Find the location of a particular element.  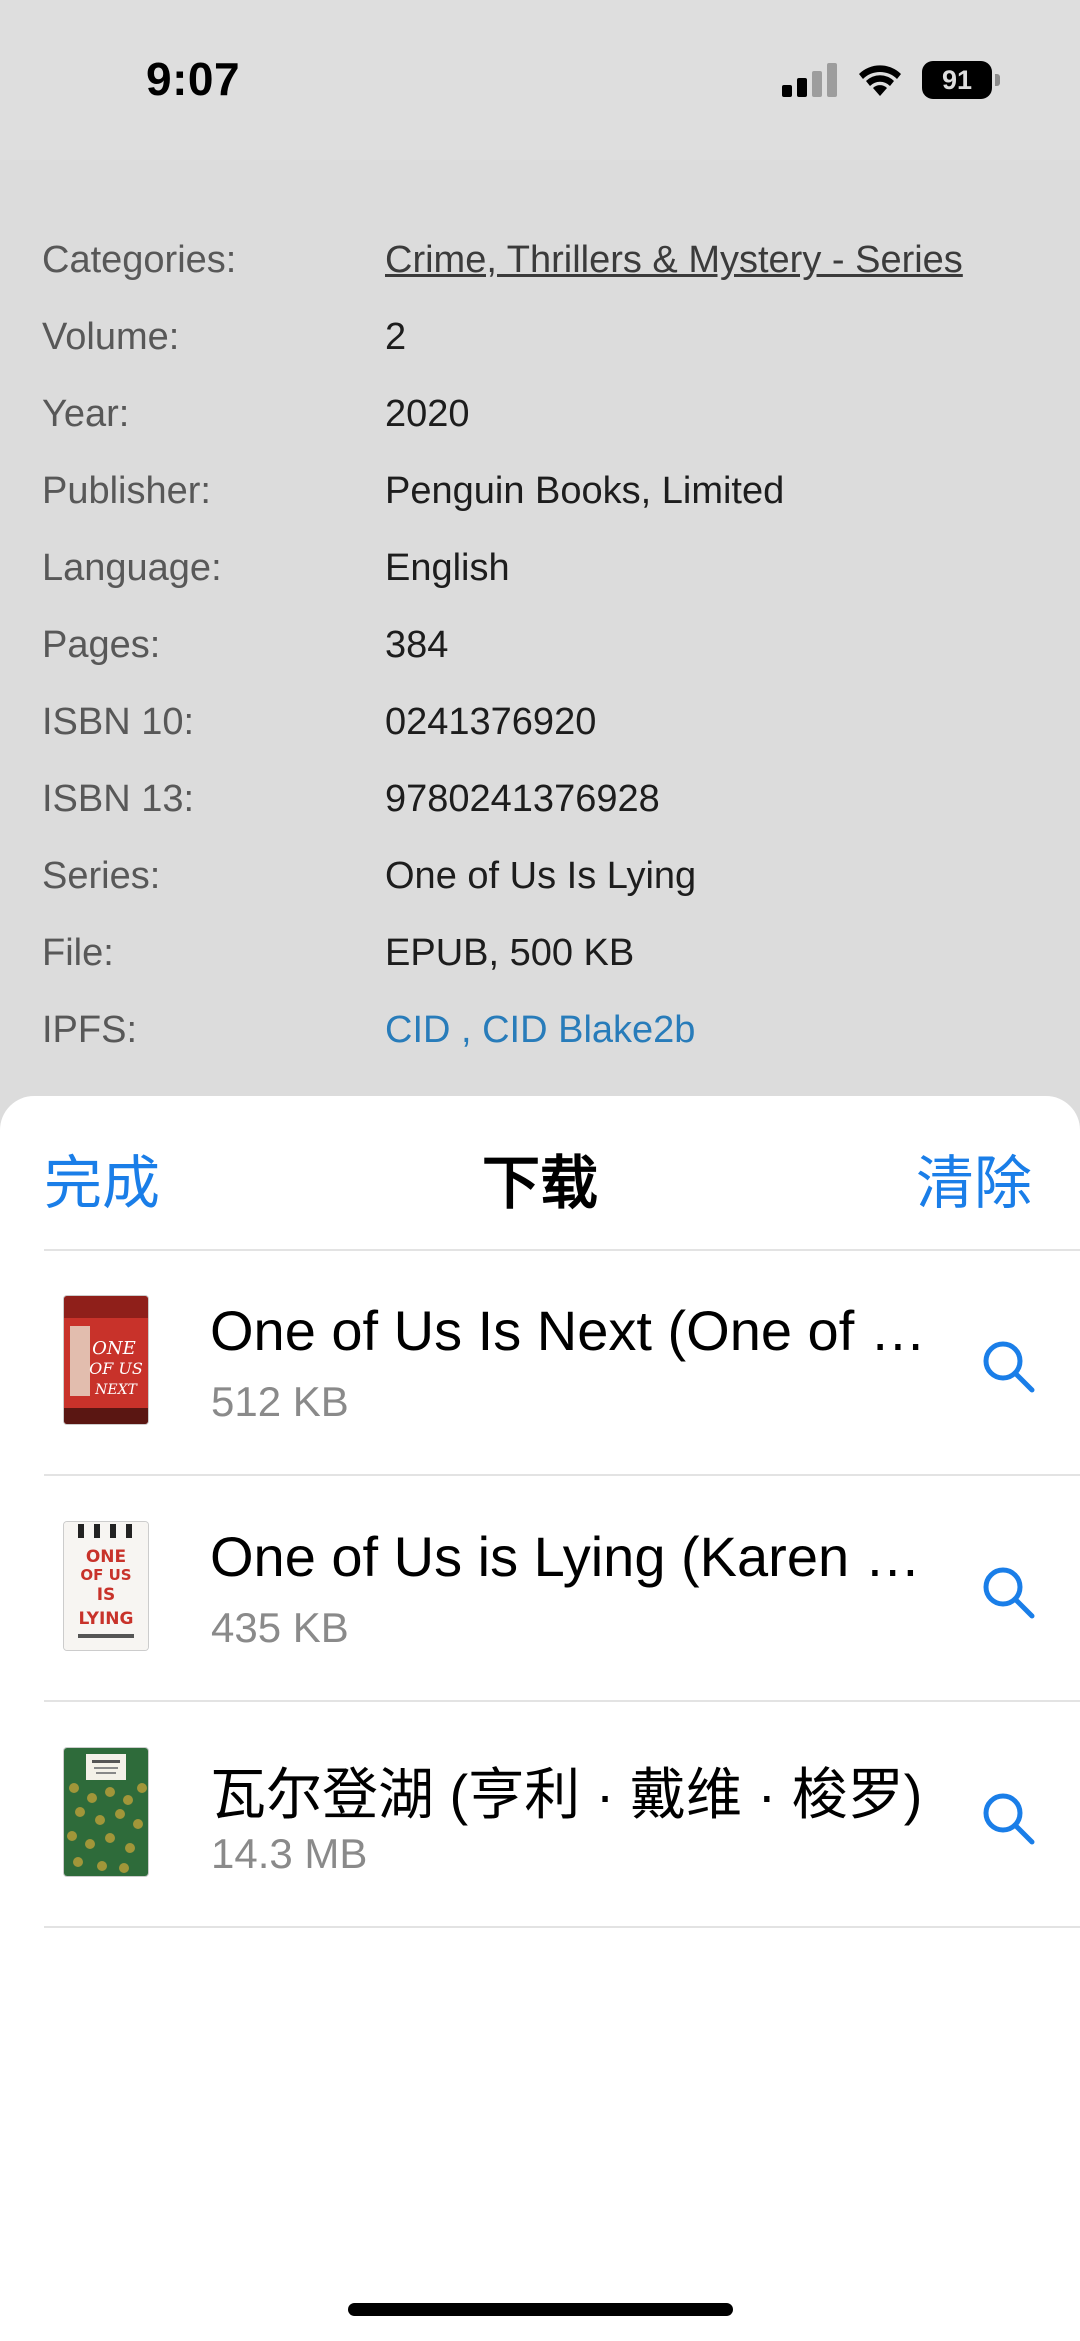

sheet-header: 完成 下载 清除 is located at coordinates (540, 1173).